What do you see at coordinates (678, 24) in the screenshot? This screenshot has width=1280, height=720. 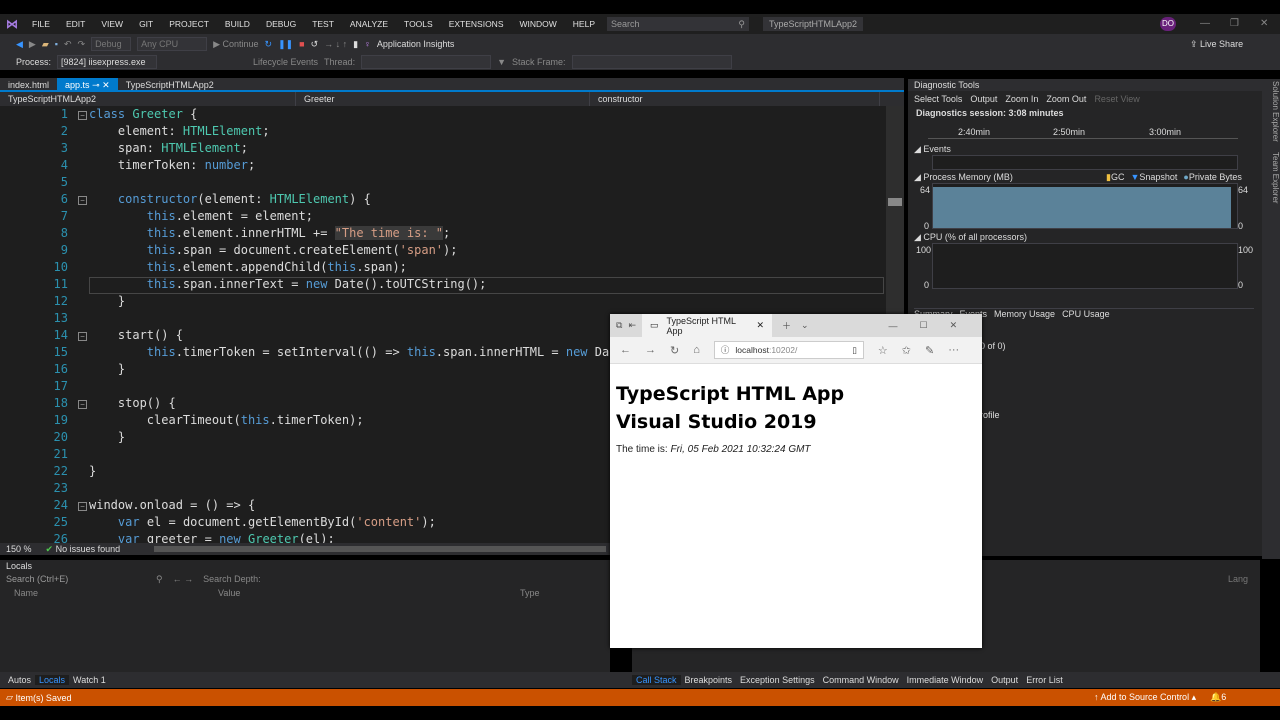 I see `search-box: Search ⚲` at bounding box center [678, 24].